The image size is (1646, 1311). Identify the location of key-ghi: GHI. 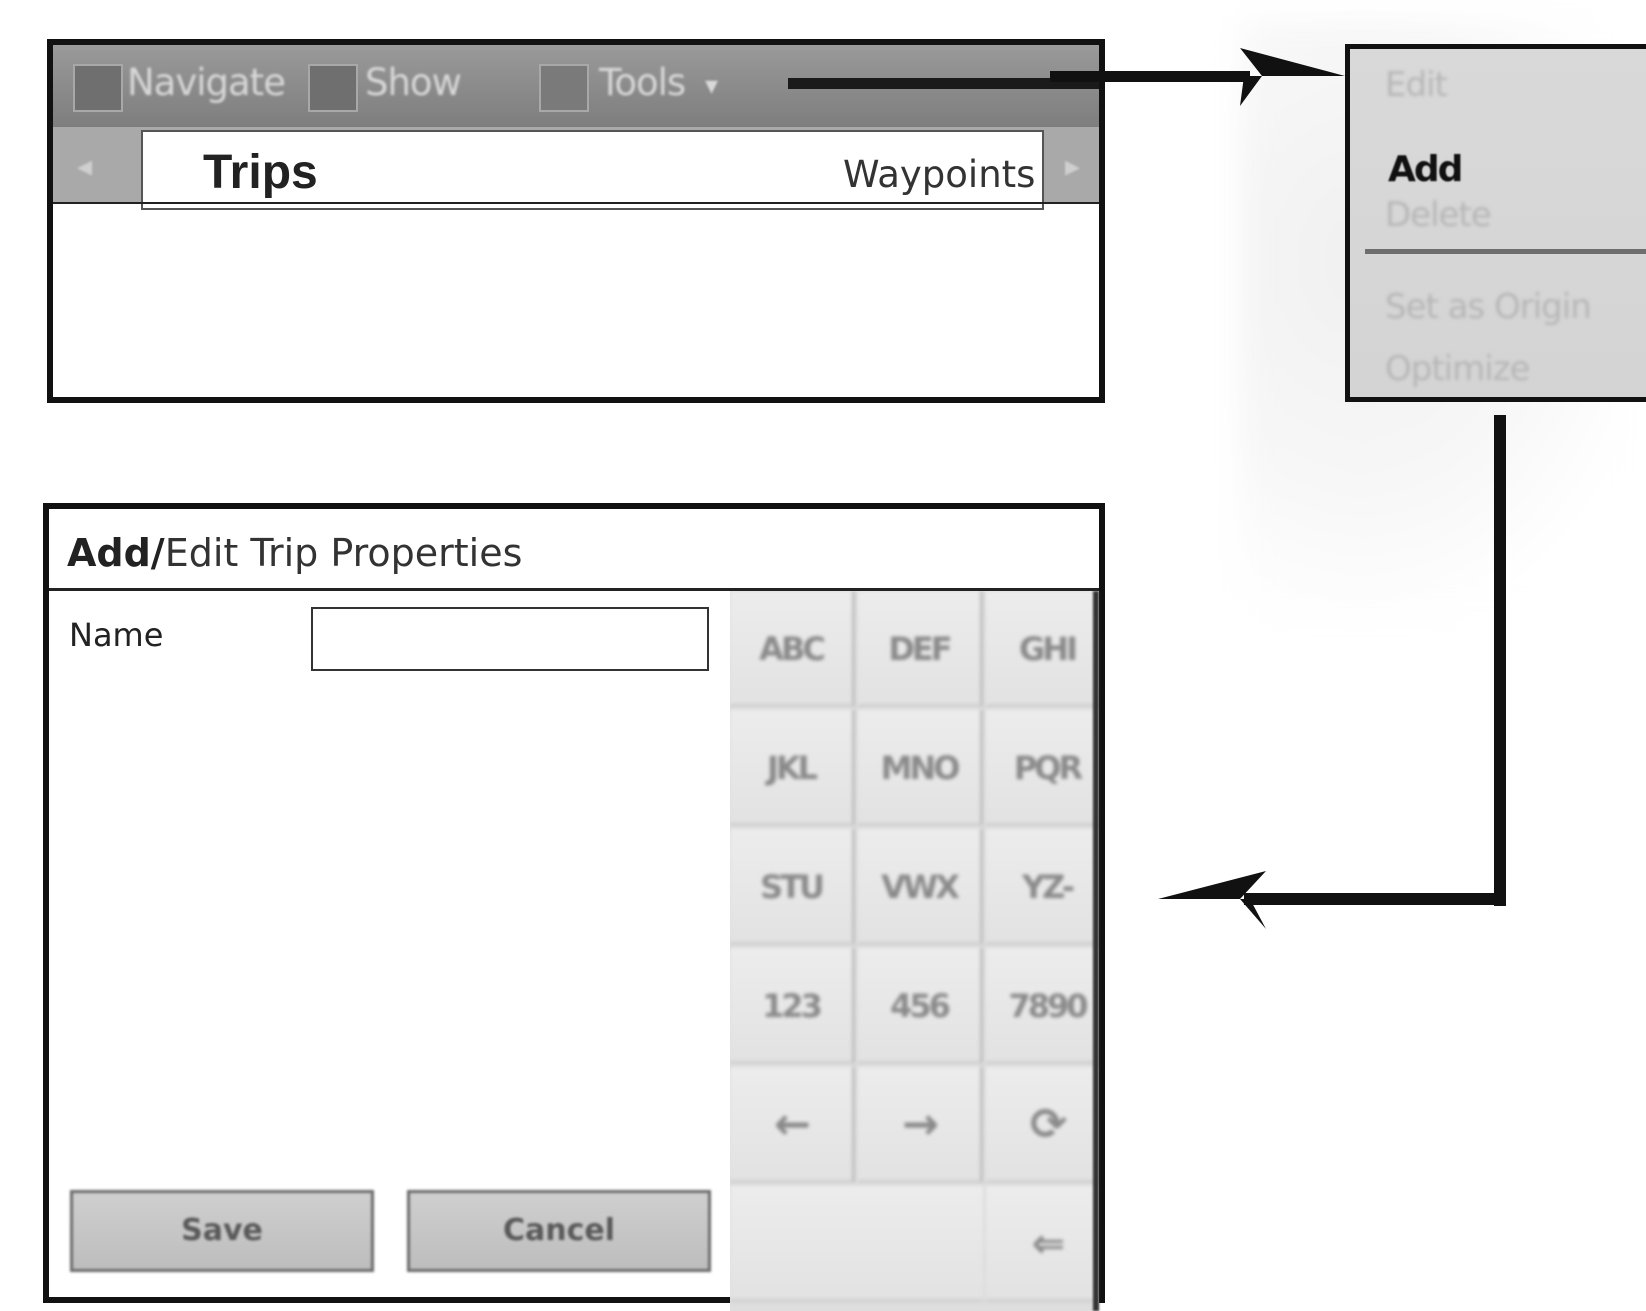
(1042, 649).